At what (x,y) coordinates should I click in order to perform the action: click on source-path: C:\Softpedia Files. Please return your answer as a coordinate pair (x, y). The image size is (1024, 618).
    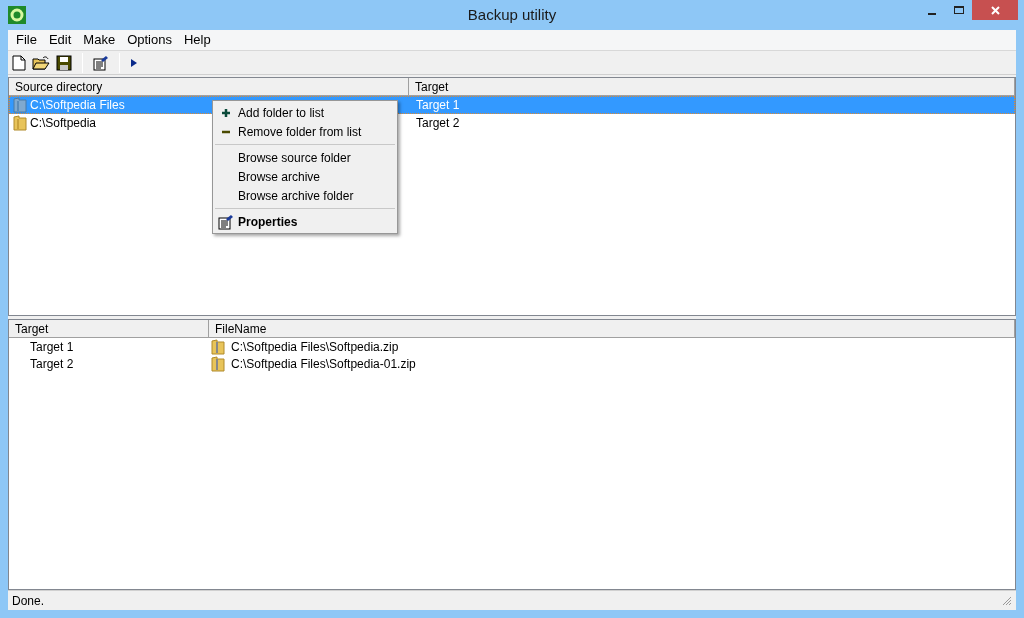
    Looking at the image, I should click on (77, 105).